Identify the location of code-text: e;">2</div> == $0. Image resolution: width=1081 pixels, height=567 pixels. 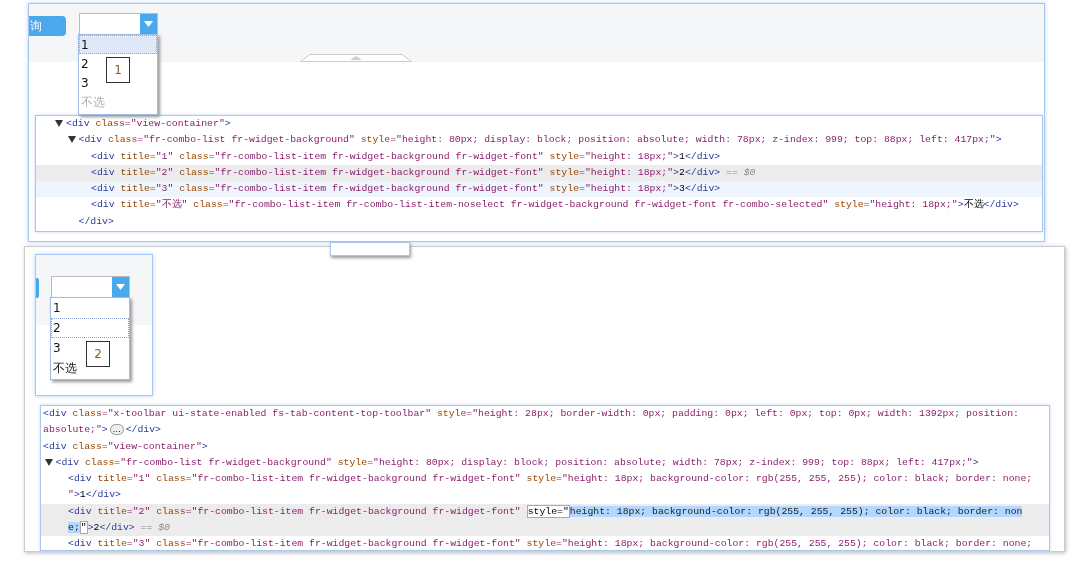
(119, 528).